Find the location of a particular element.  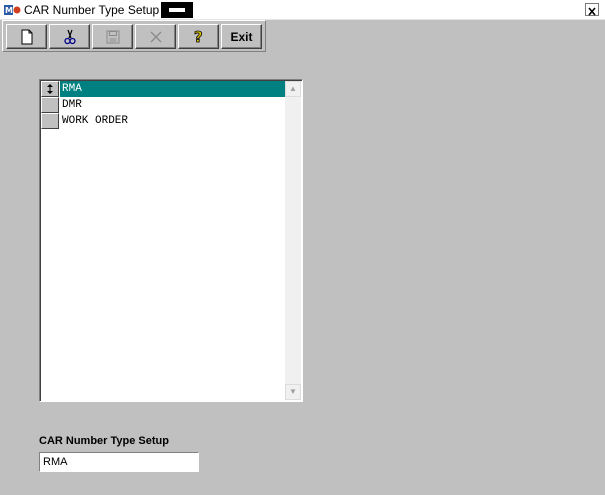

save-button is located at coordinates (112, 36).